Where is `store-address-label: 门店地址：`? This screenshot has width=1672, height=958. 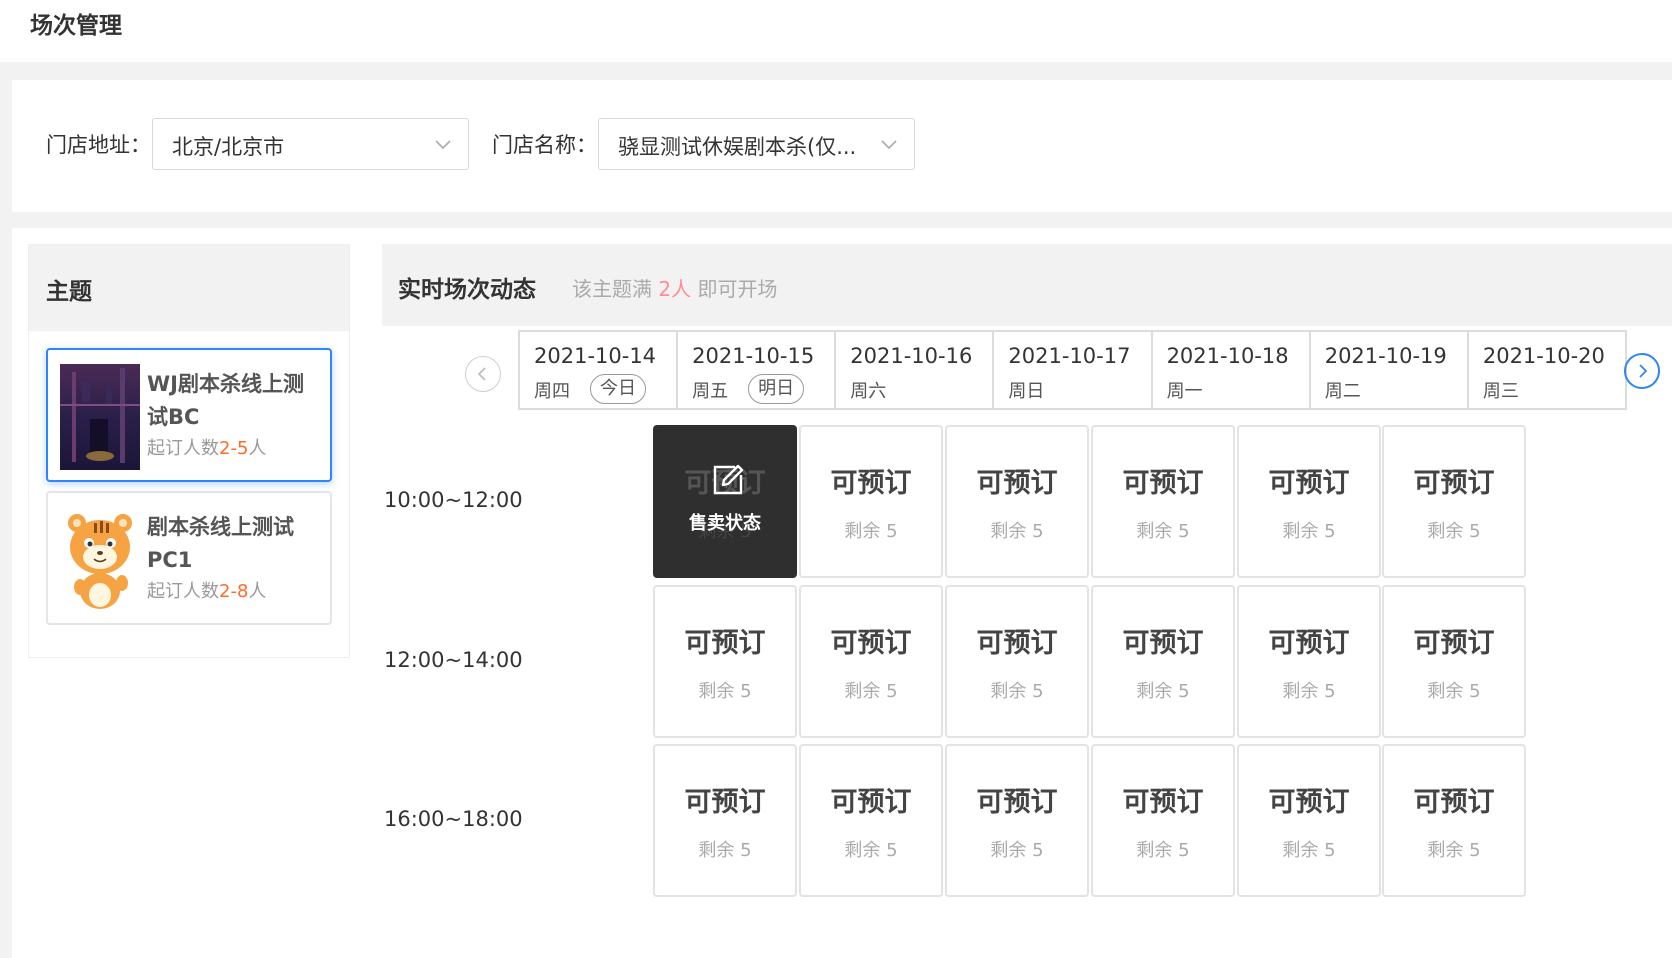
store-address-label: 门店地址： is located at coordinates (98, 145).